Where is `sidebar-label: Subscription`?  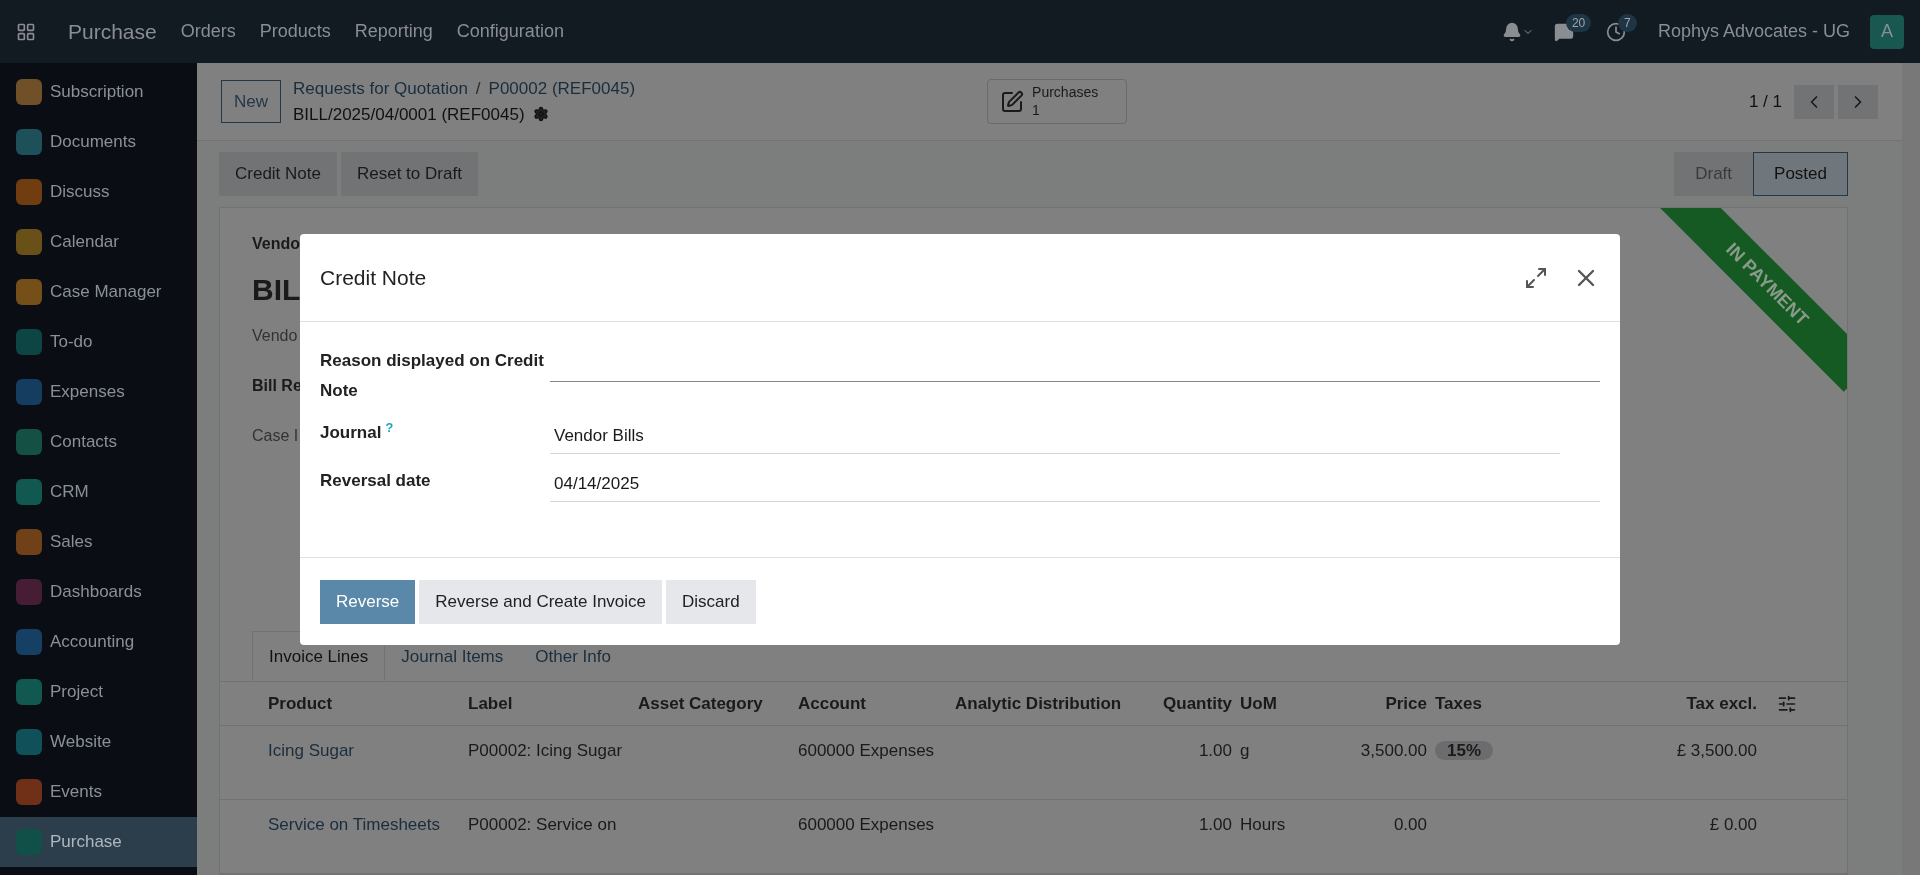
sidebar-label: Subscription is located at coordinates (97, 92).